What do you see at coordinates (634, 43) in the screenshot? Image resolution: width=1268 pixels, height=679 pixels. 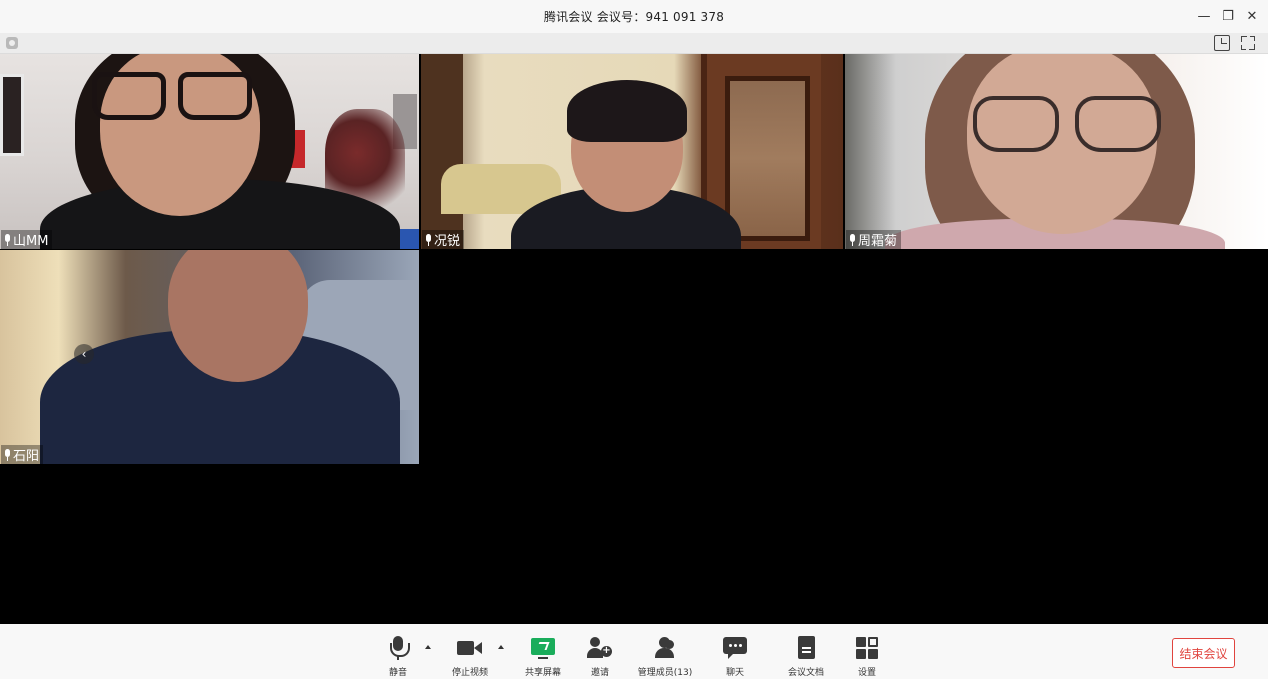 I see `meeting-info-bar` at bounding box center [634, 43].